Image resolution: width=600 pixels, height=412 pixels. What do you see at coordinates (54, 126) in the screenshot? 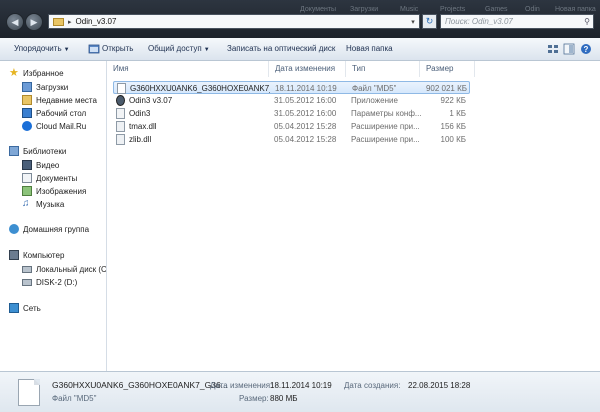
I see `nav-item-cloud-mail: Cloud Mail.Ru` at bounding box center [54, 126].